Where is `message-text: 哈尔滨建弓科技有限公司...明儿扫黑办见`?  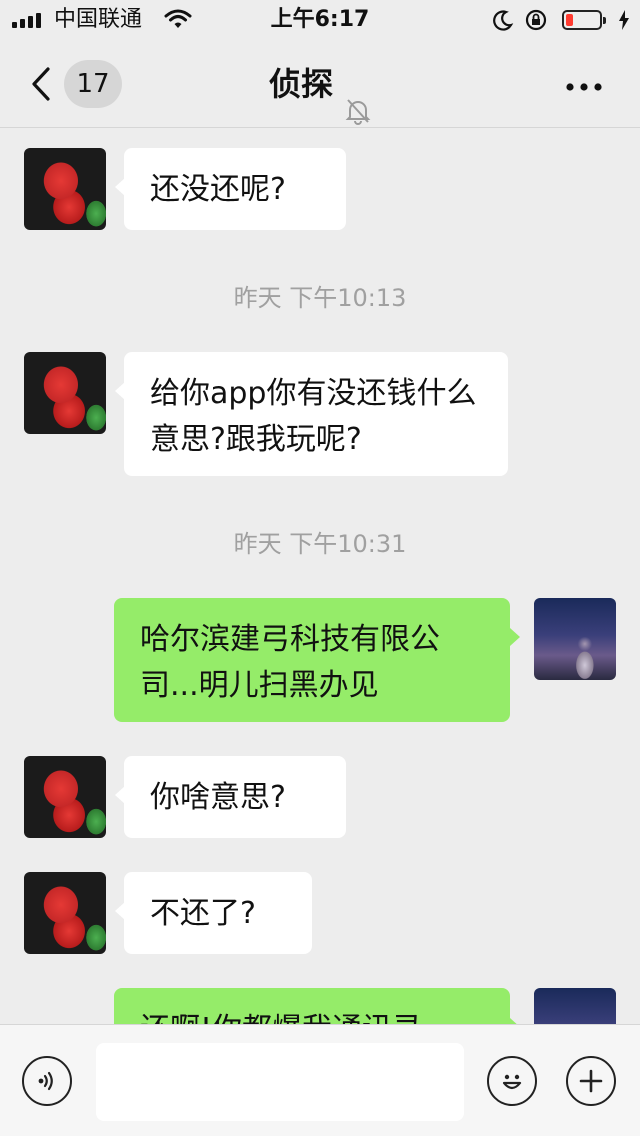 message-text: 哈尔滨建弓科技有限公司...明儿扫黑办见 is located at coordinates (290, 662).